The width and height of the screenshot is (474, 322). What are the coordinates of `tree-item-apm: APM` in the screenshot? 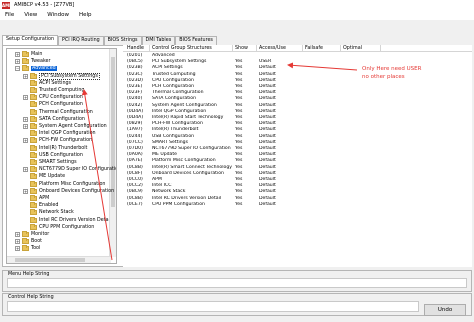 It's located at (36, 198).